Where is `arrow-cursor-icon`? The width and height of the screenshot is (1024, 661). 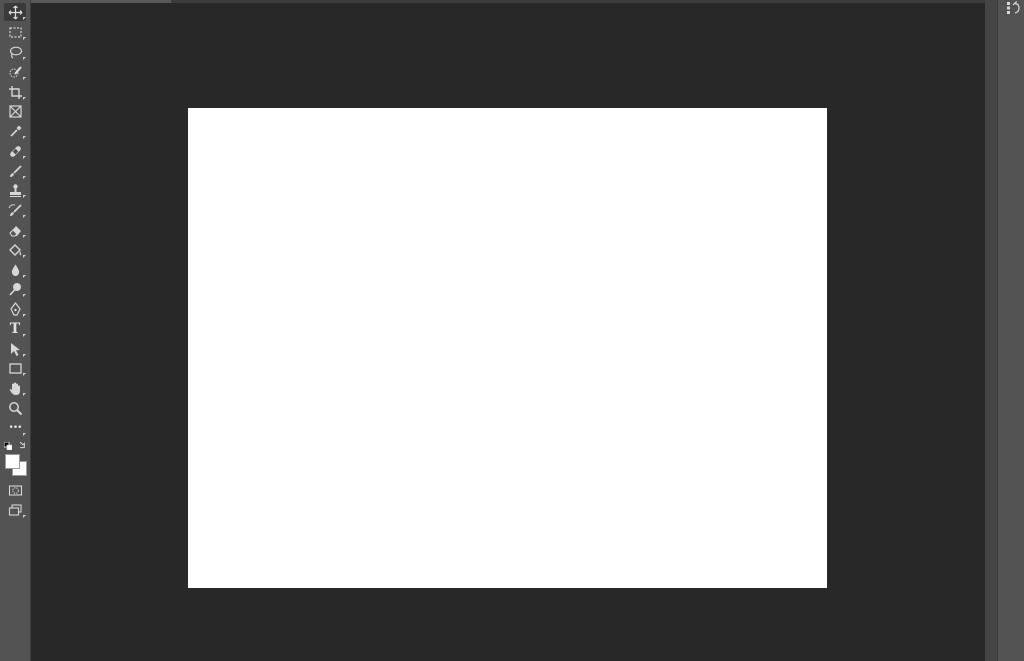
arrow-cursor-icon is located at coordinates (15, 349).